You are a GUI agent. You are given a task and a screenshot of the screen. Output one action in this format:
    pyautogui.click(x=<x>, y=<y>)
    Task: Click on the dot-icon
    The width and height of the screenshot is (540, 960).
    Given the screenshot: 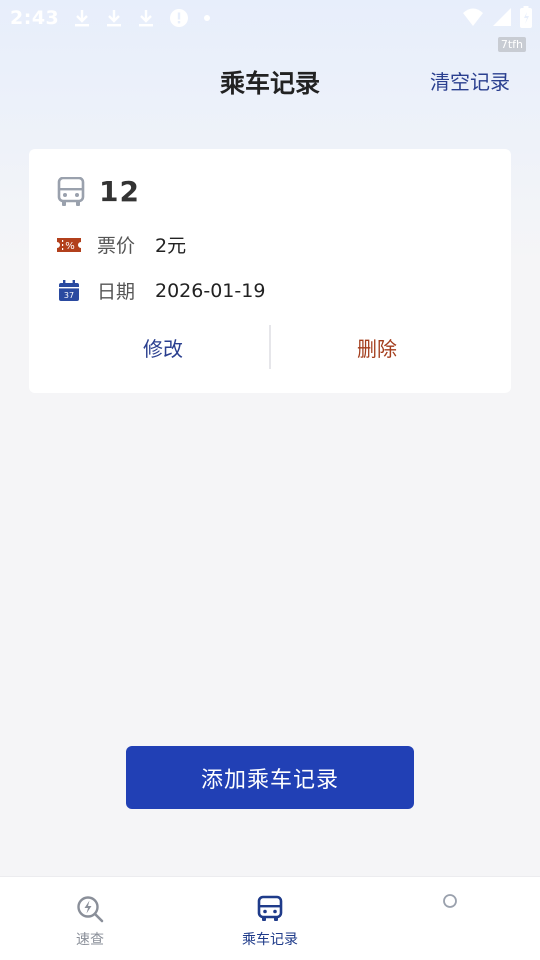 What is the action you would take?
    pyautogui.click(x=207, y=18)
    